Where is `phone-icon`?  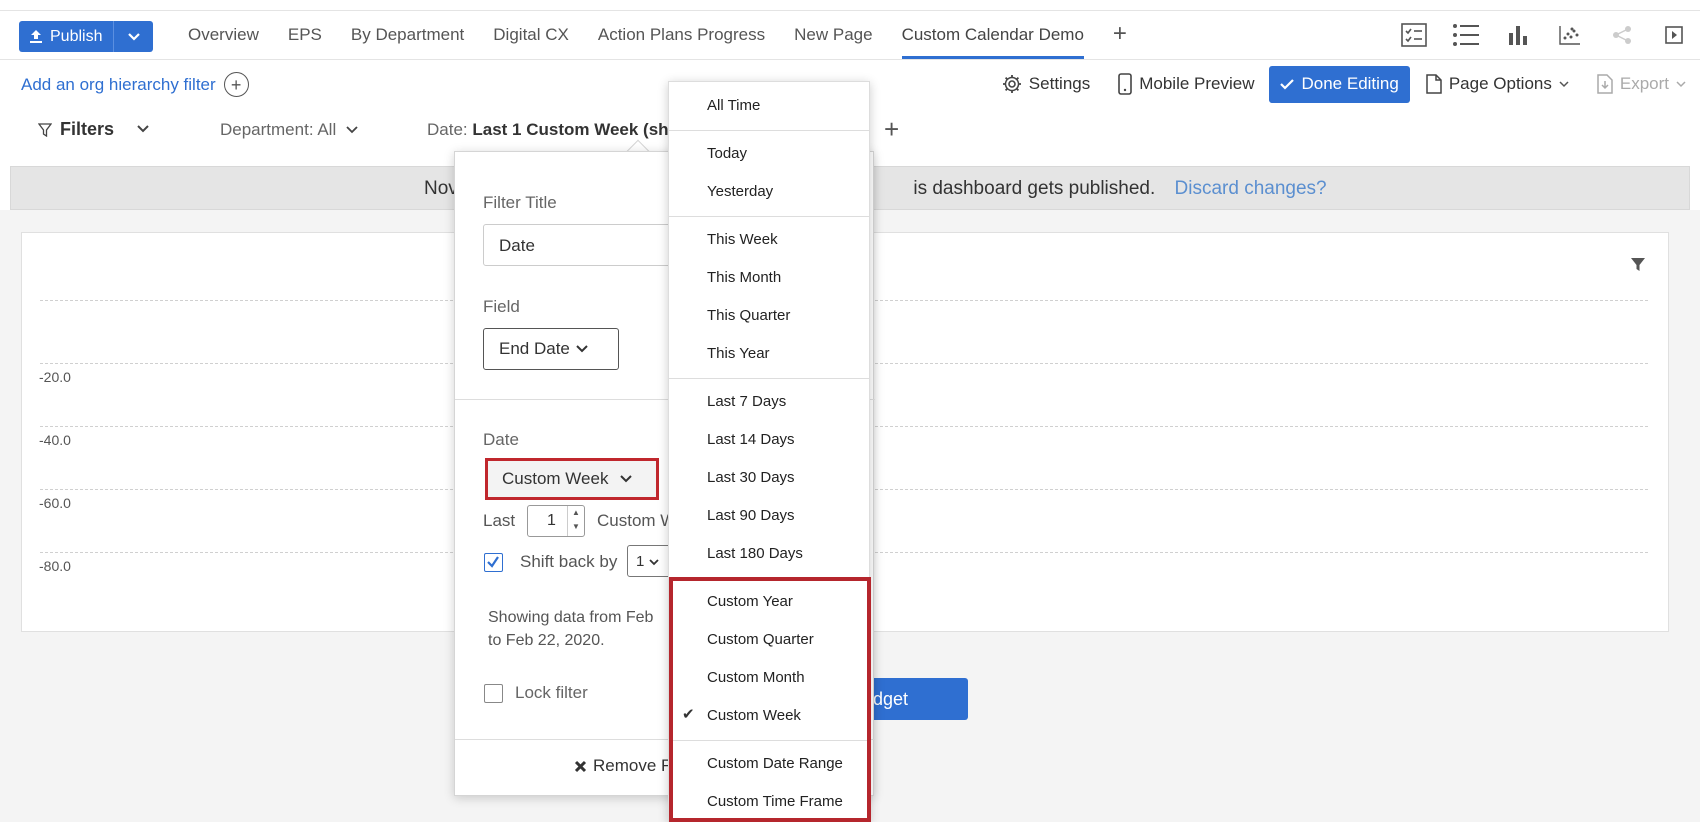 phone-icon is located at coordinates (1125, 84).